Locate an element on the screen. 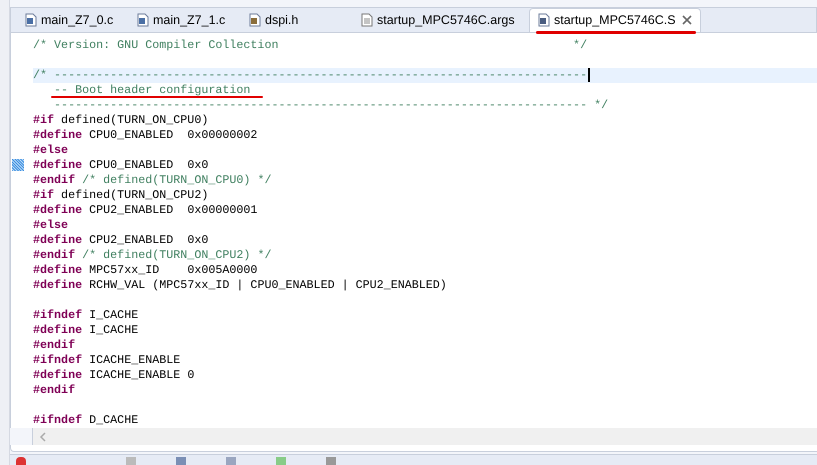 The width and height of the screenshot is (817, 465). editor-tab: main_Z7_1.c is located at coordinates (184, 20).